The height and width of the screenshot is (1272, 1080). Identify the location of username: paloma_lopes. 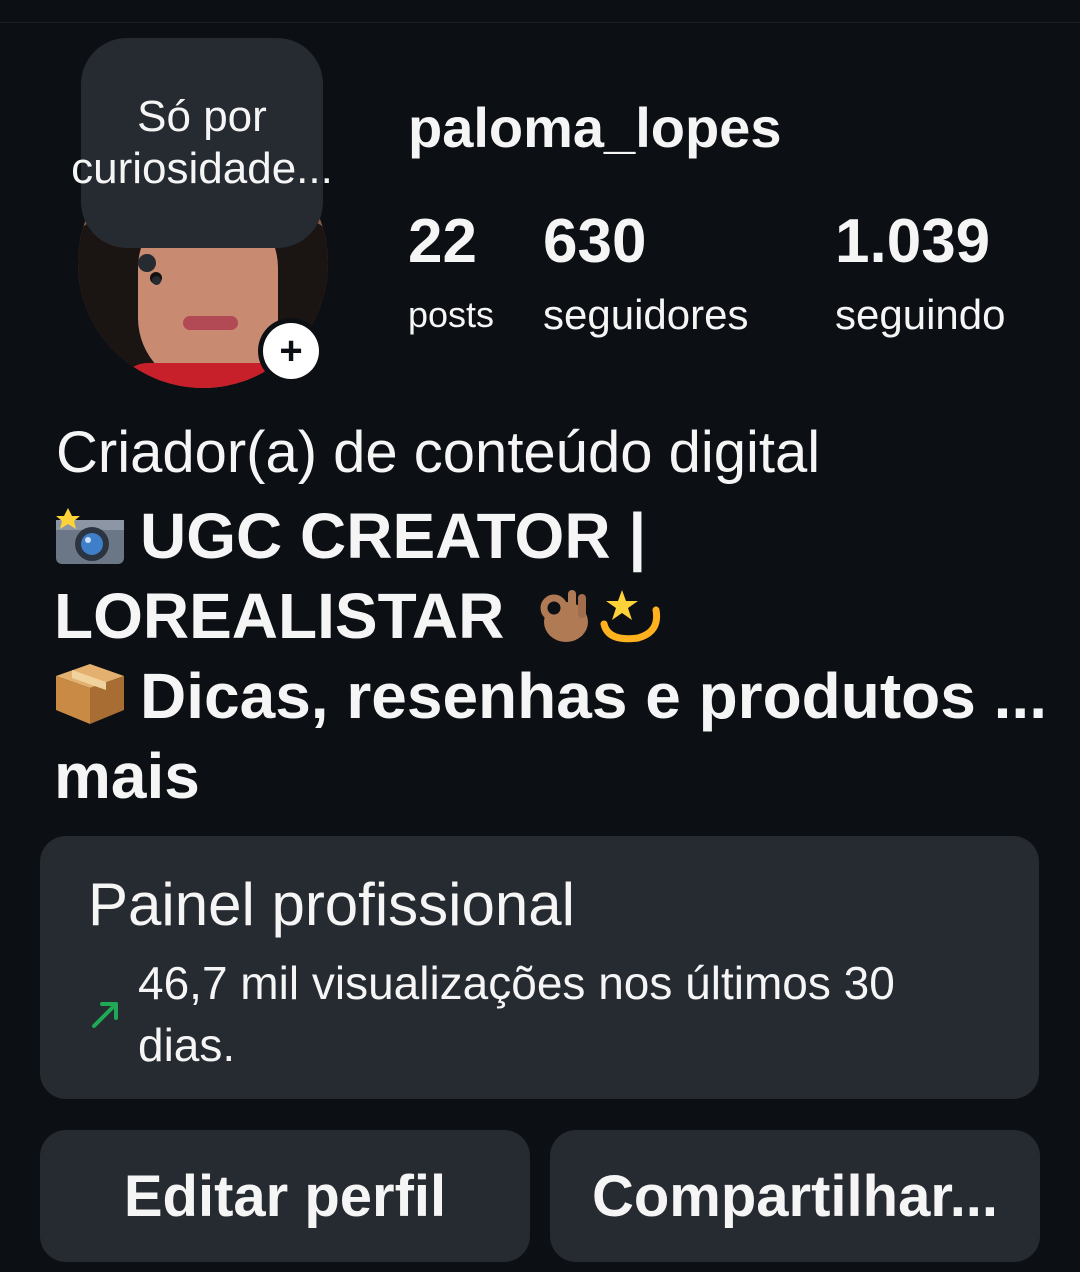
(595, 127).